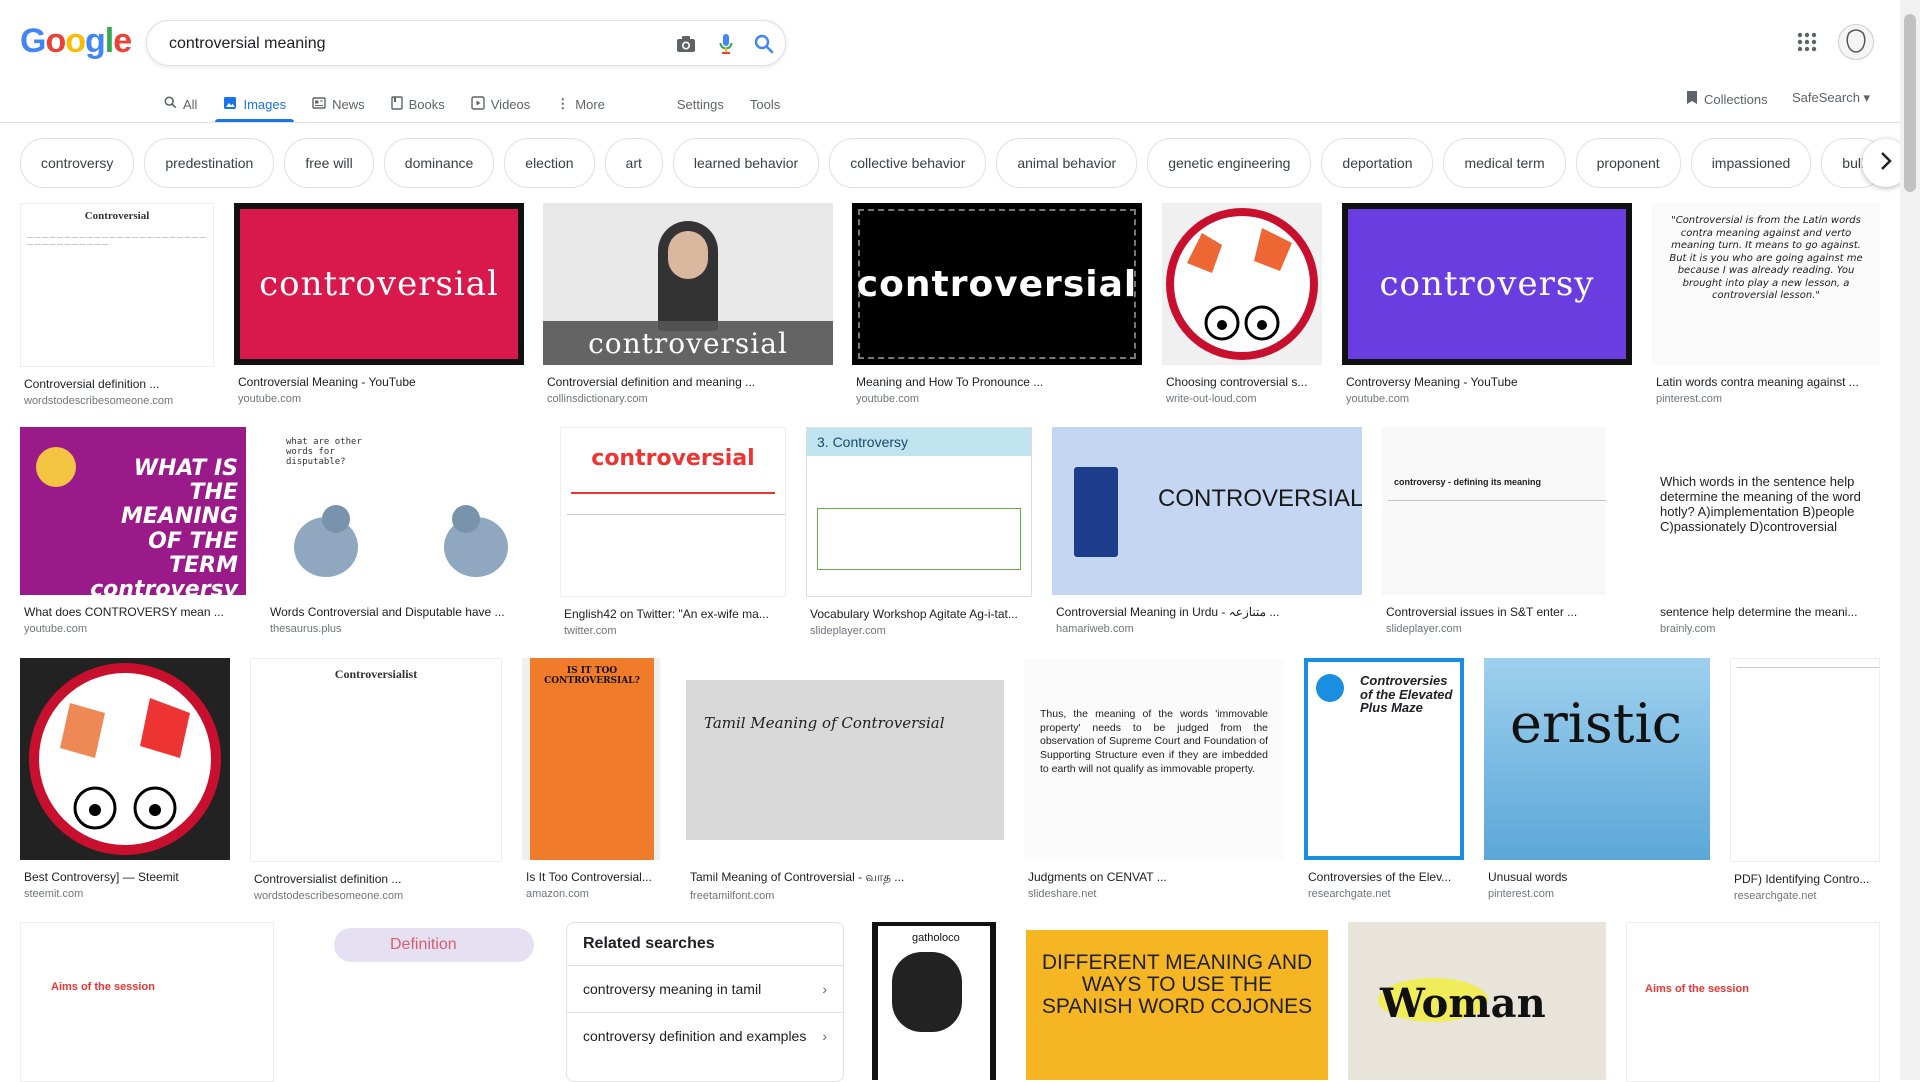 This screenshot has width=1920, height=1082. I want to click on suggestion-chip: dominance, so click(439, 163).